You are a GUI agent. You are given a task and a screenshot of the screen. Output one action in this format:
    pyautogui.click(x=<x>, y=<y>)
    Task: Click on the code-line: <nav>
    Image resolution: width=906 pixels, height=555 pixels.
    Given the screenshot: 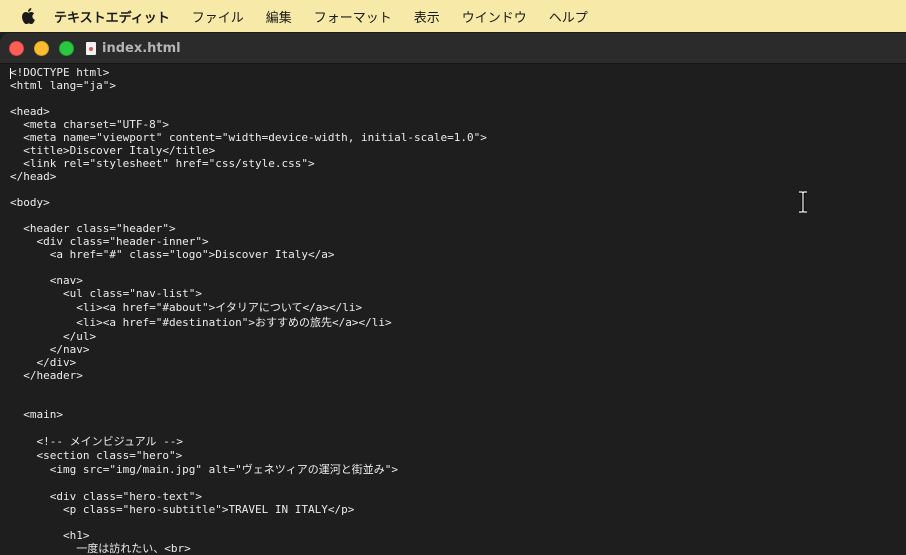 What is the action you would take?
    pyautogui.click(x=46, y=280)
    